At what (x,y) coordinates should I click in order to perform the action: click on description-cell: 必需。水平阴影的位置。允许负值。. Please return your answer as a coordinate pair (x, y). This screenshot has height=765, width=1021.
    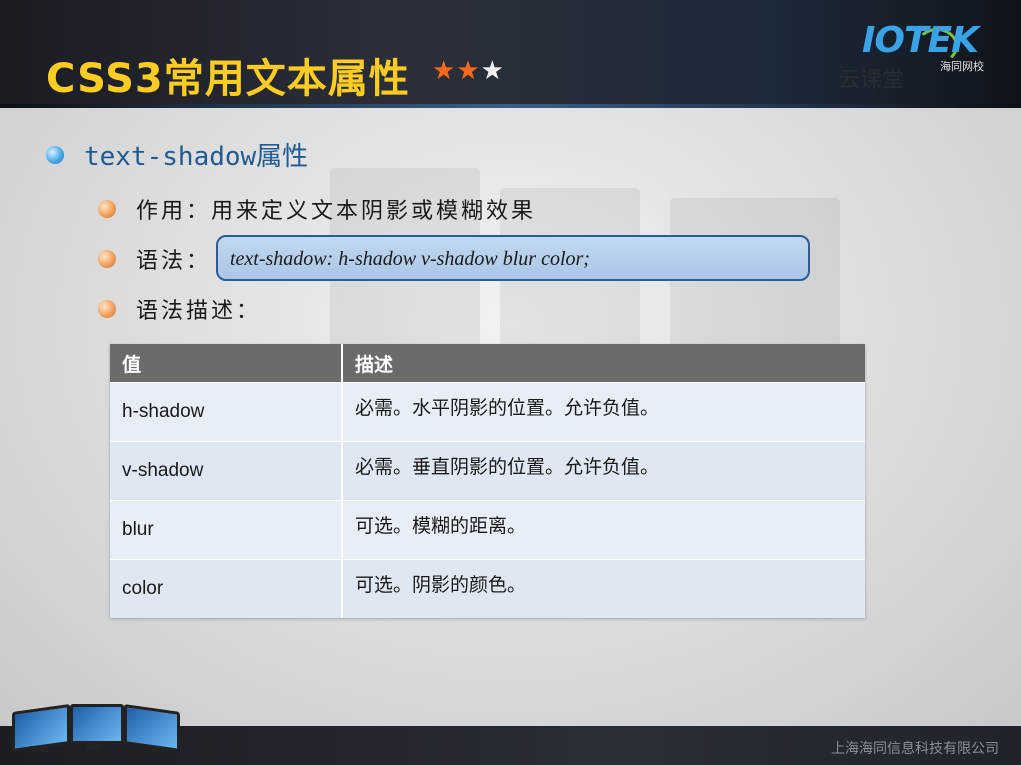
    Looking at the image, I should click on (603, 412).